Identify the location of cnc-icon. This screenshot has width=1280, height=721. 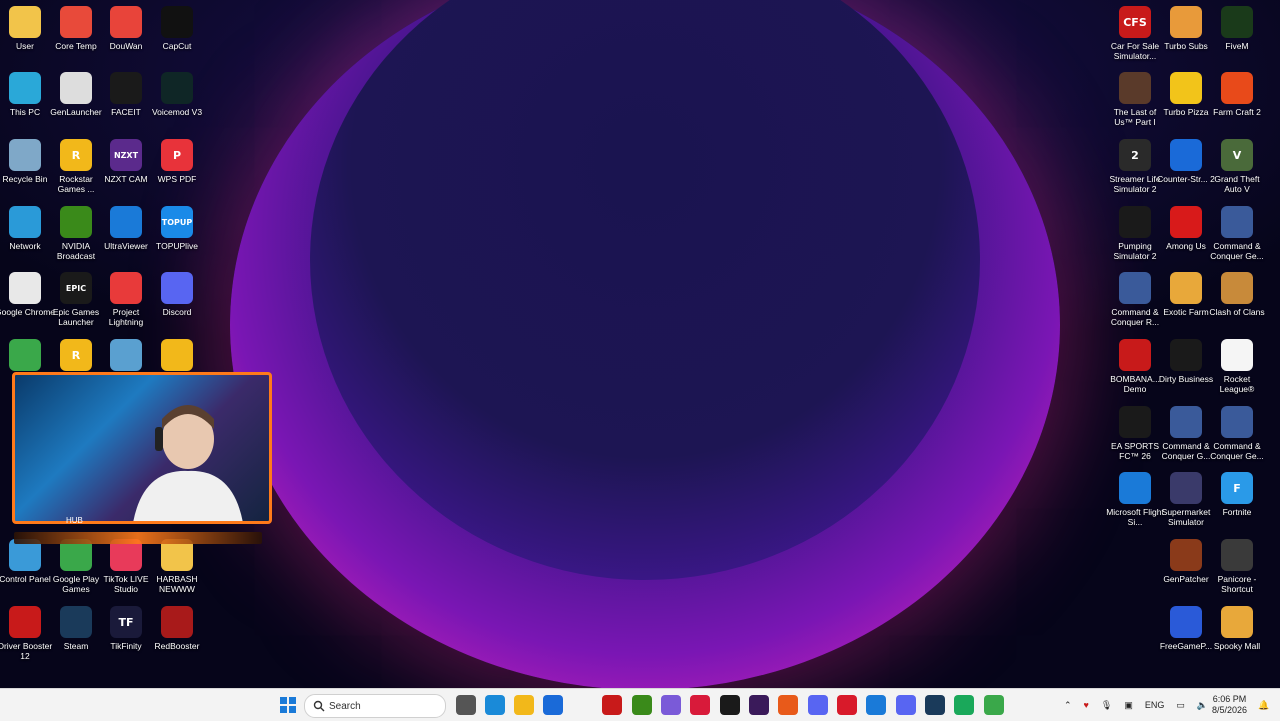
(1237, 222).